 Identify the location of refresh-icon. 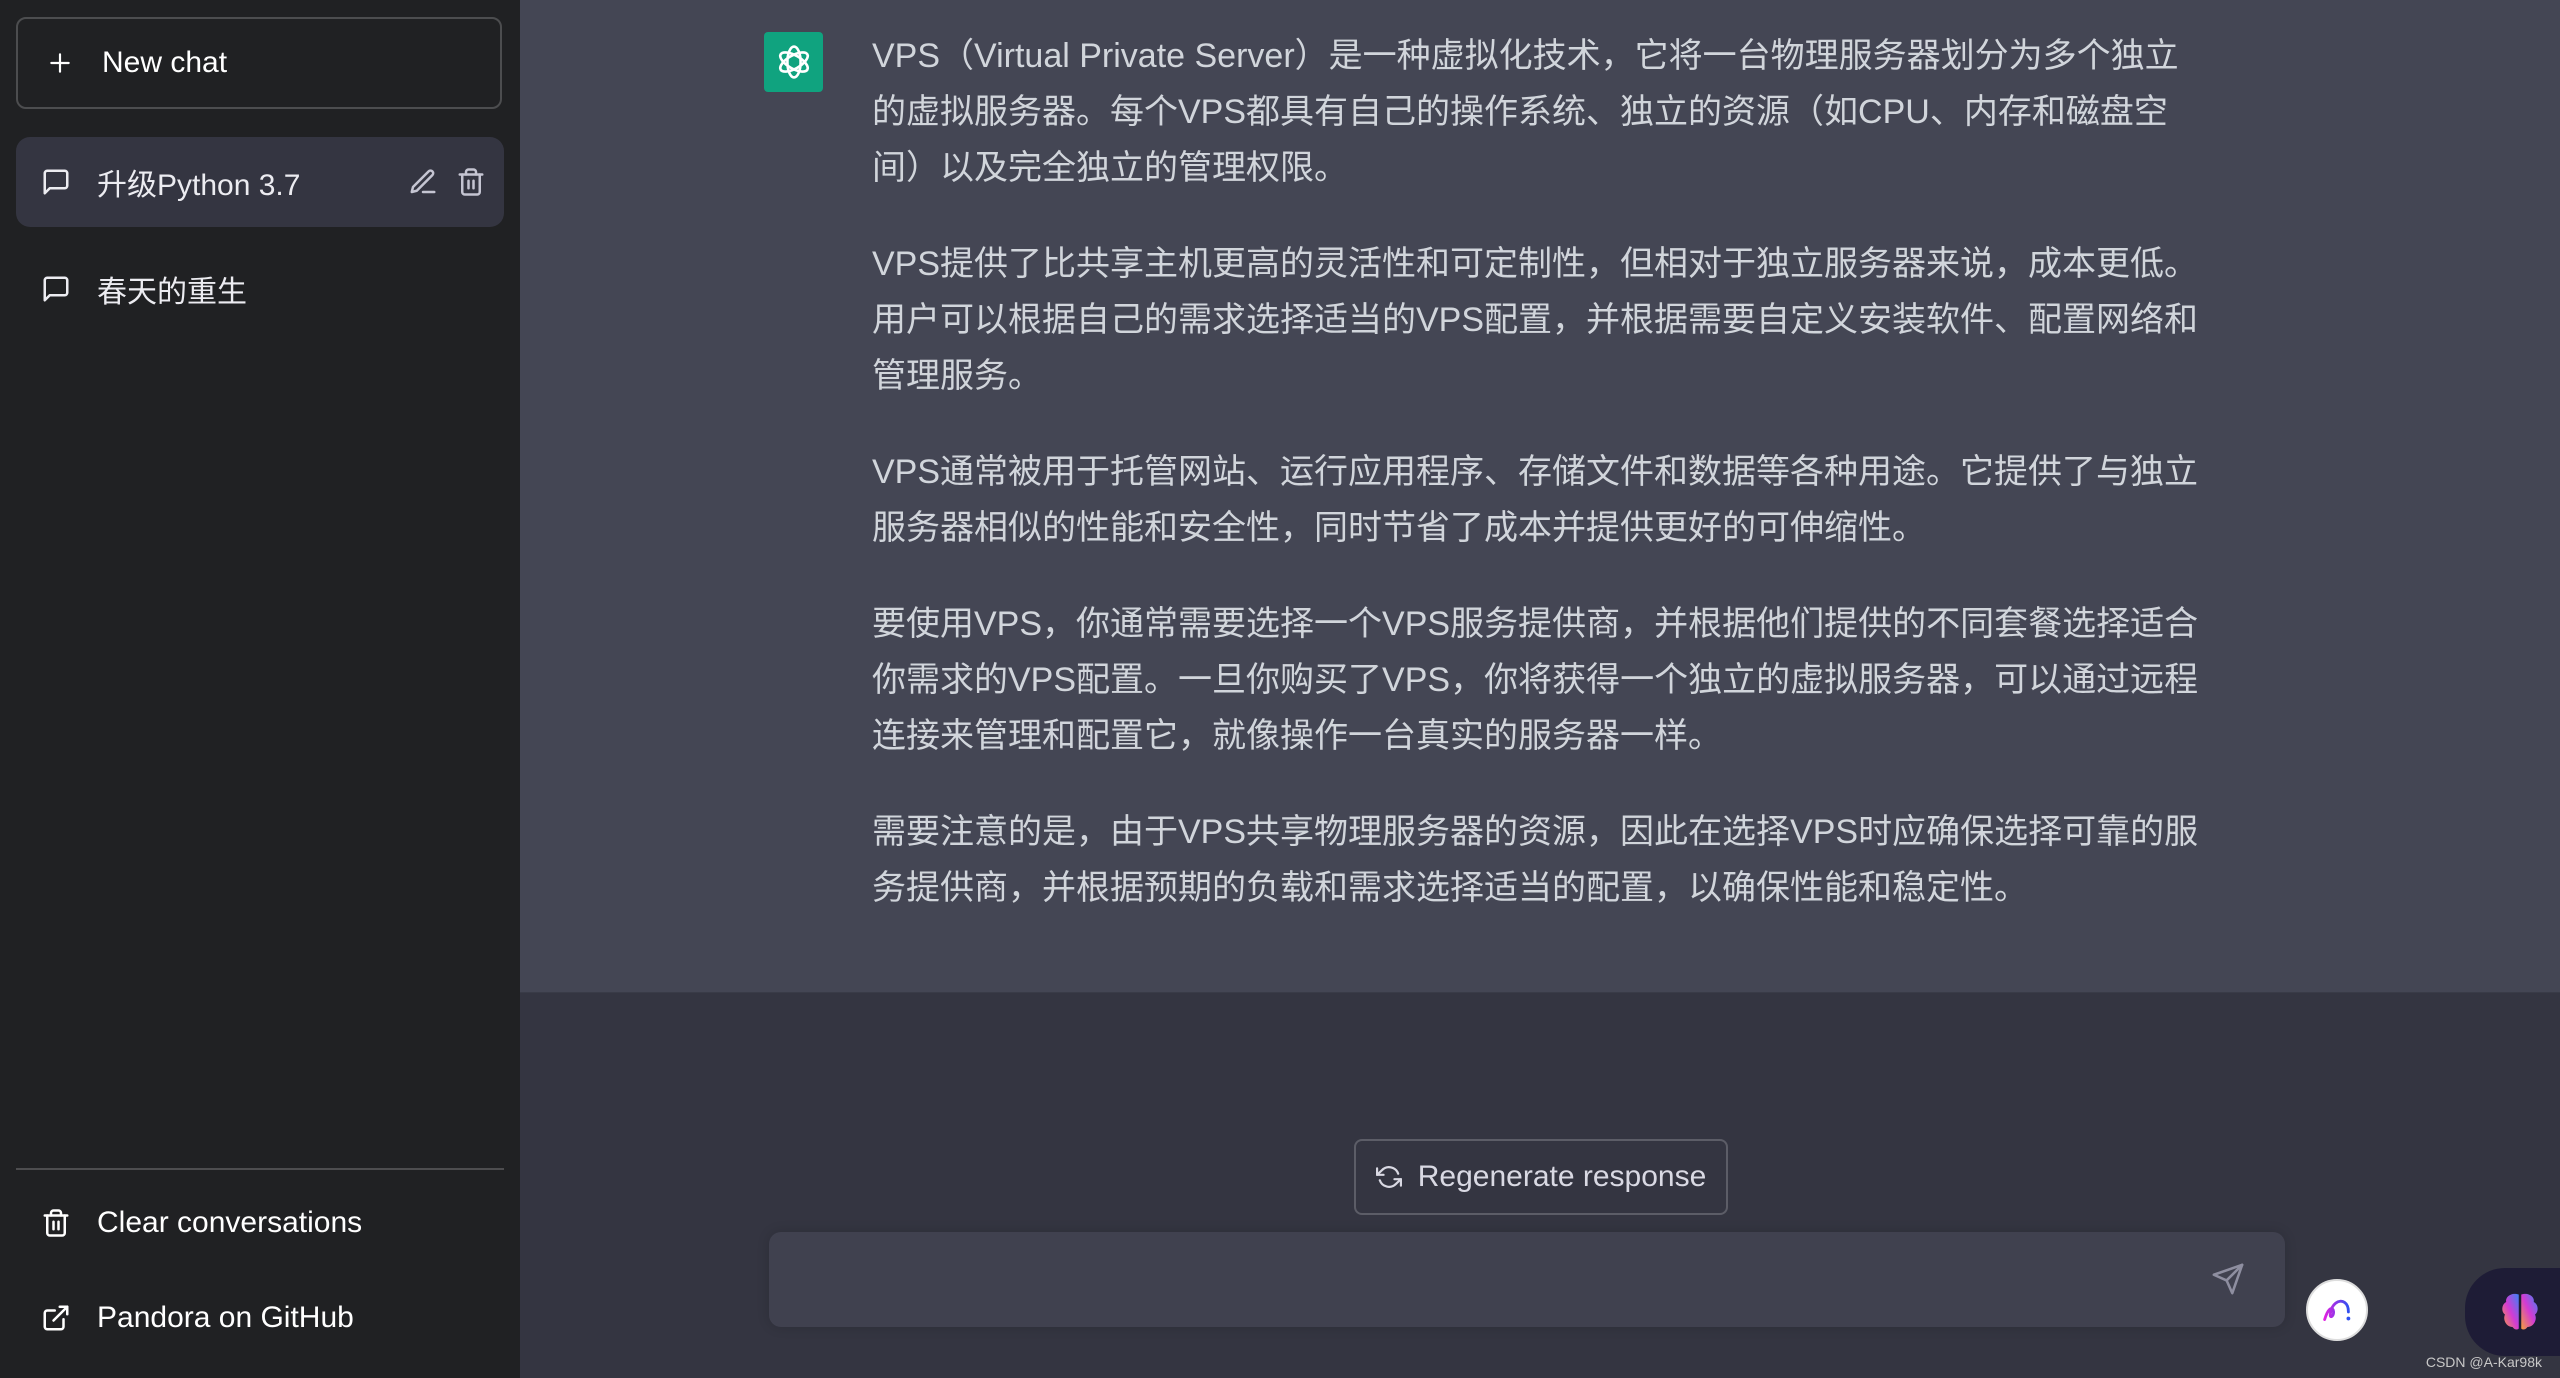
(1388, 1177).